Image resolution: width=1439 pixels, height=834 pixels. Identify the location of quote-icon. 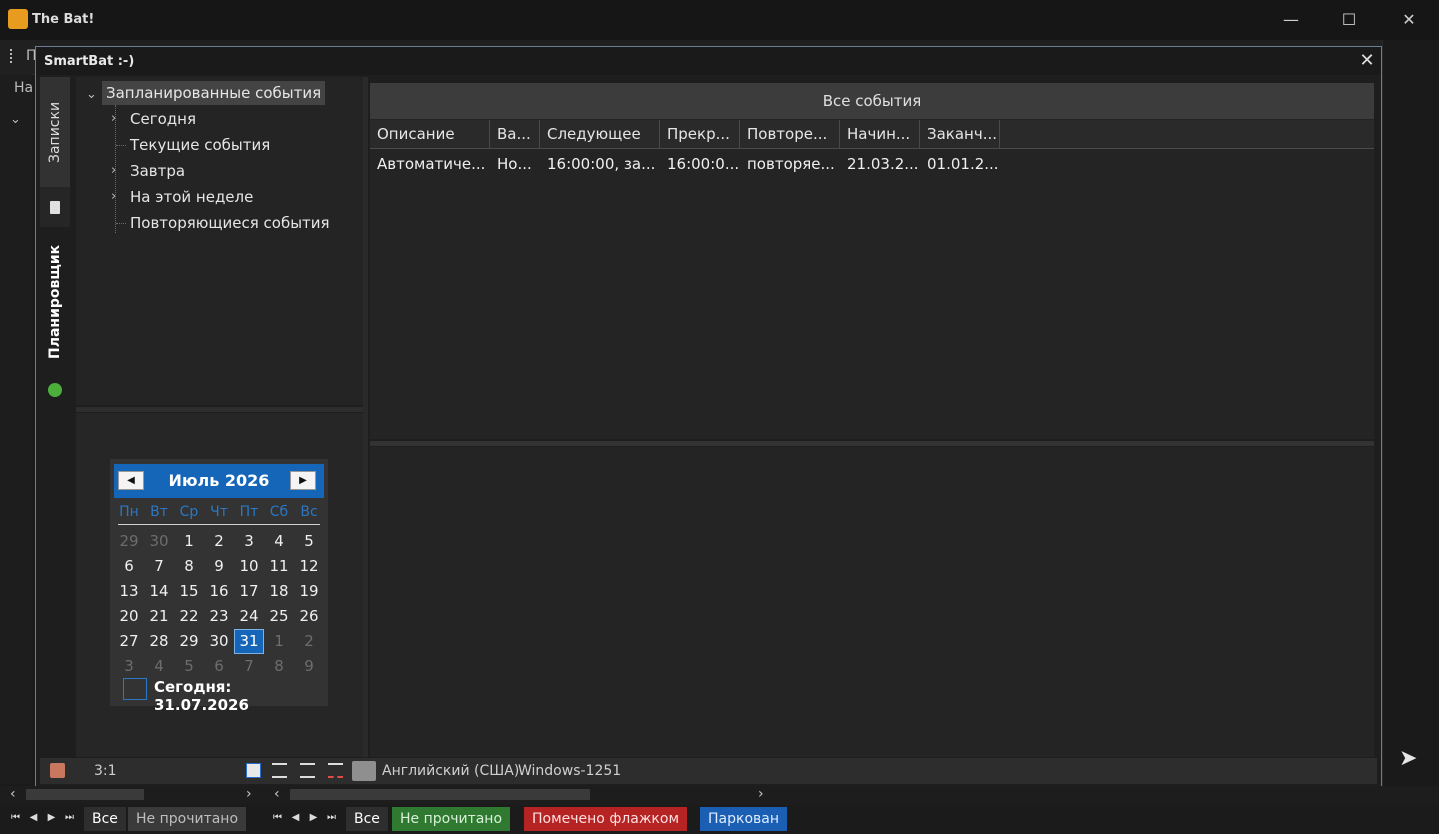
(335, 770).